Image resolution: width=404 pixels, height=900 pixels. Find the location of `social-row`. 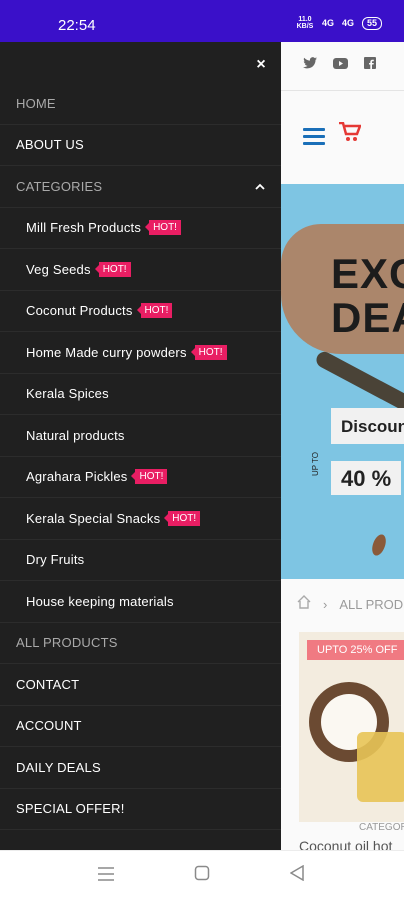

social-row is located at coordinates (339, 64).